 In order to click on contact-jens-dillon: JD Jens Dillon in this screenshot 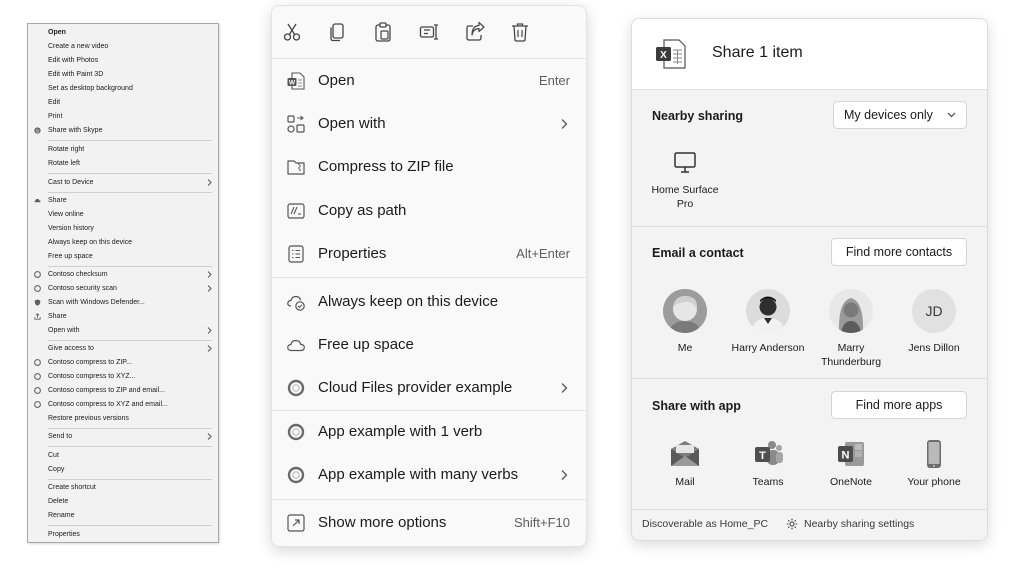, I will do `click(934, 322)`.